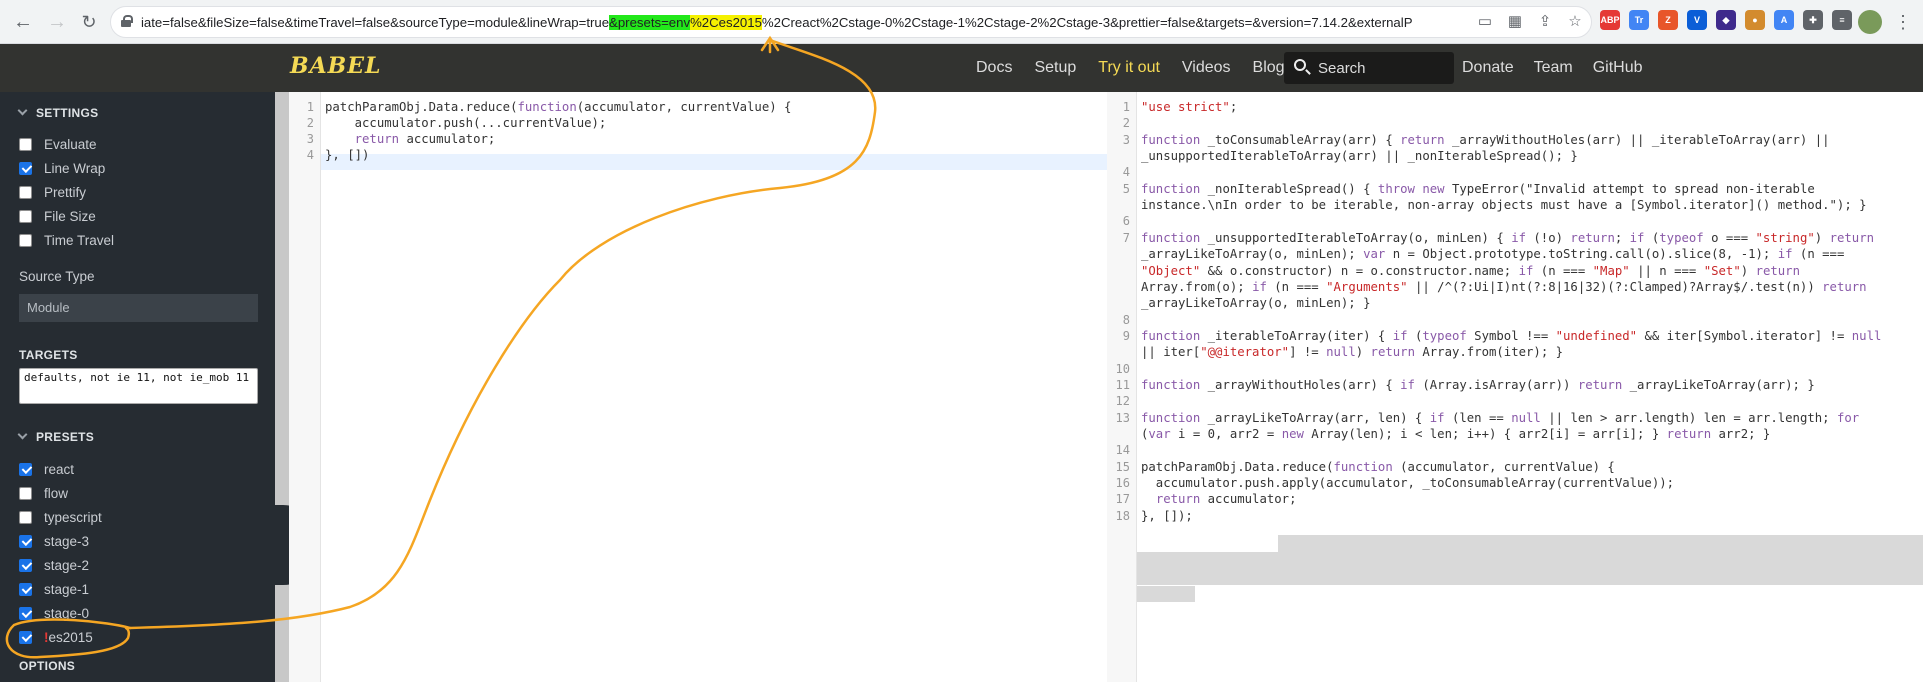 The height and width of the screenshot is (682, 1923). I want to click on line-number: 12, so click(1122, 401).